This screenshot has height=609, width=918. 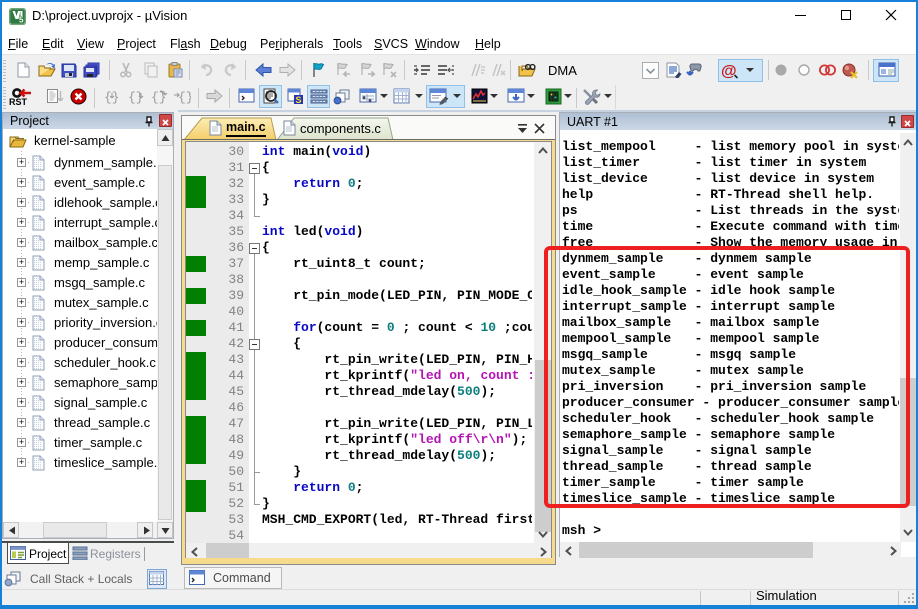 What do you see at coordinates (299, 100) in the screenshot?
I see `svg-text: S` at bounding box center [299, 100].